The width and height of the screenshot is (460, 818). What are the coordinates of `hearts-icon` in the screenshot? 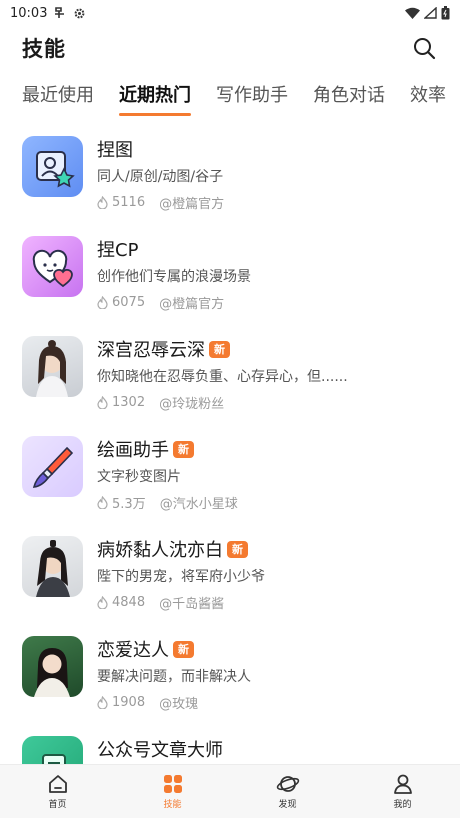 It's located at (52, 266).